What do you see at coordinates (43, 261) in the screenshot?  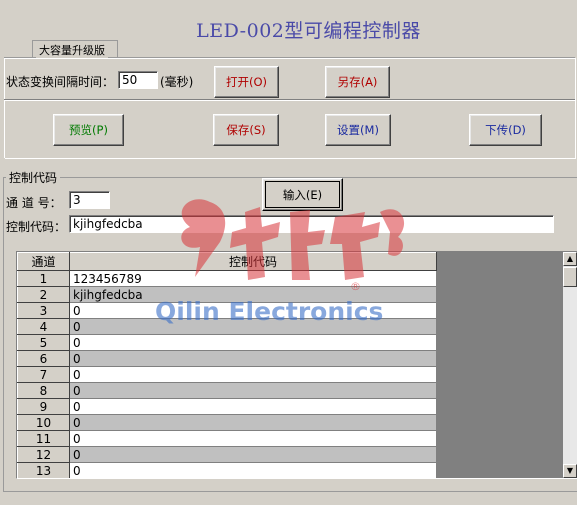 I see `col-header-channel: 通道` at bounding box center [43, 261].